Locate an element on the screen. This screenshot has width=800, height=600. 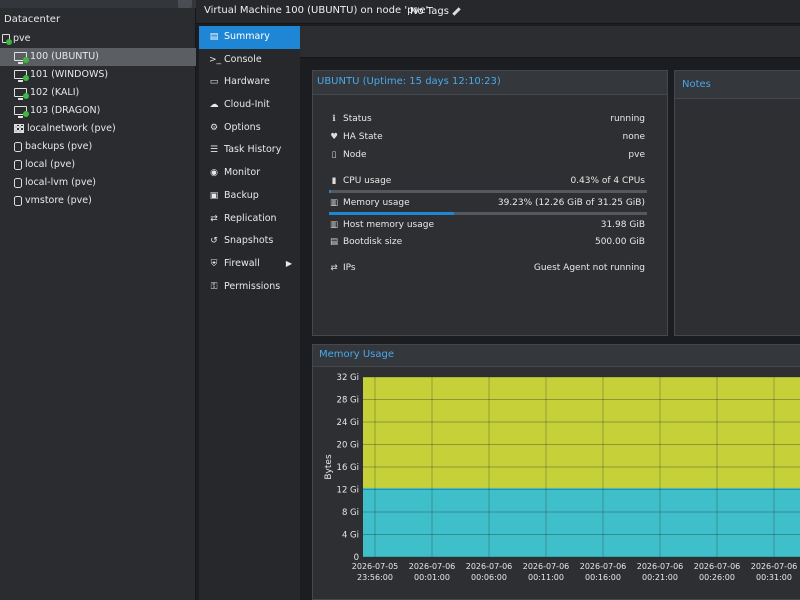
info-icon: ℹ is located at coordinates (334, 119).